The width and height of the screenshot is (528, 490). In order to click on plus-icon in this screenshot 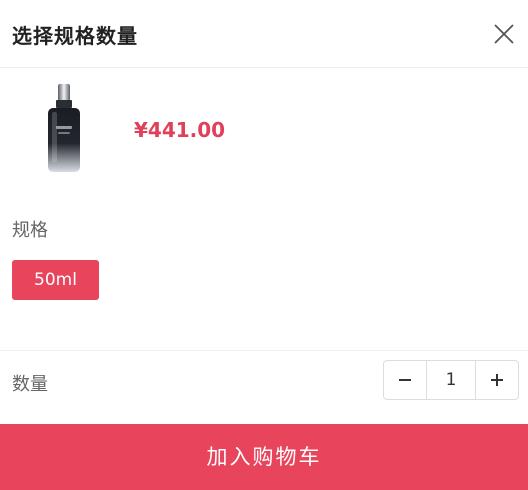, I will do `click(497, 380)`.